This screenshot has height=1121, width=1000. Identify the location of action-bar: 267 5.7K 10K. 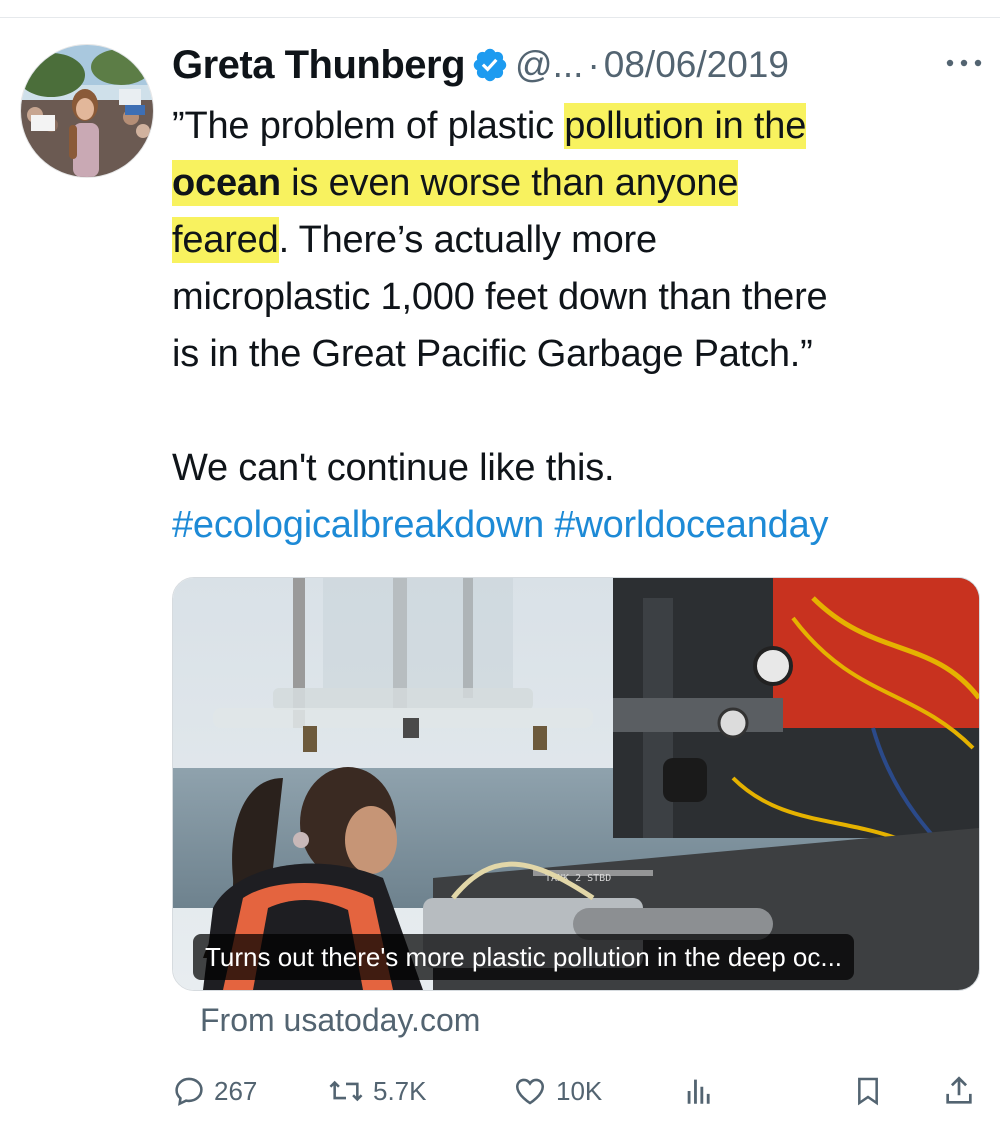
(577, 1091).